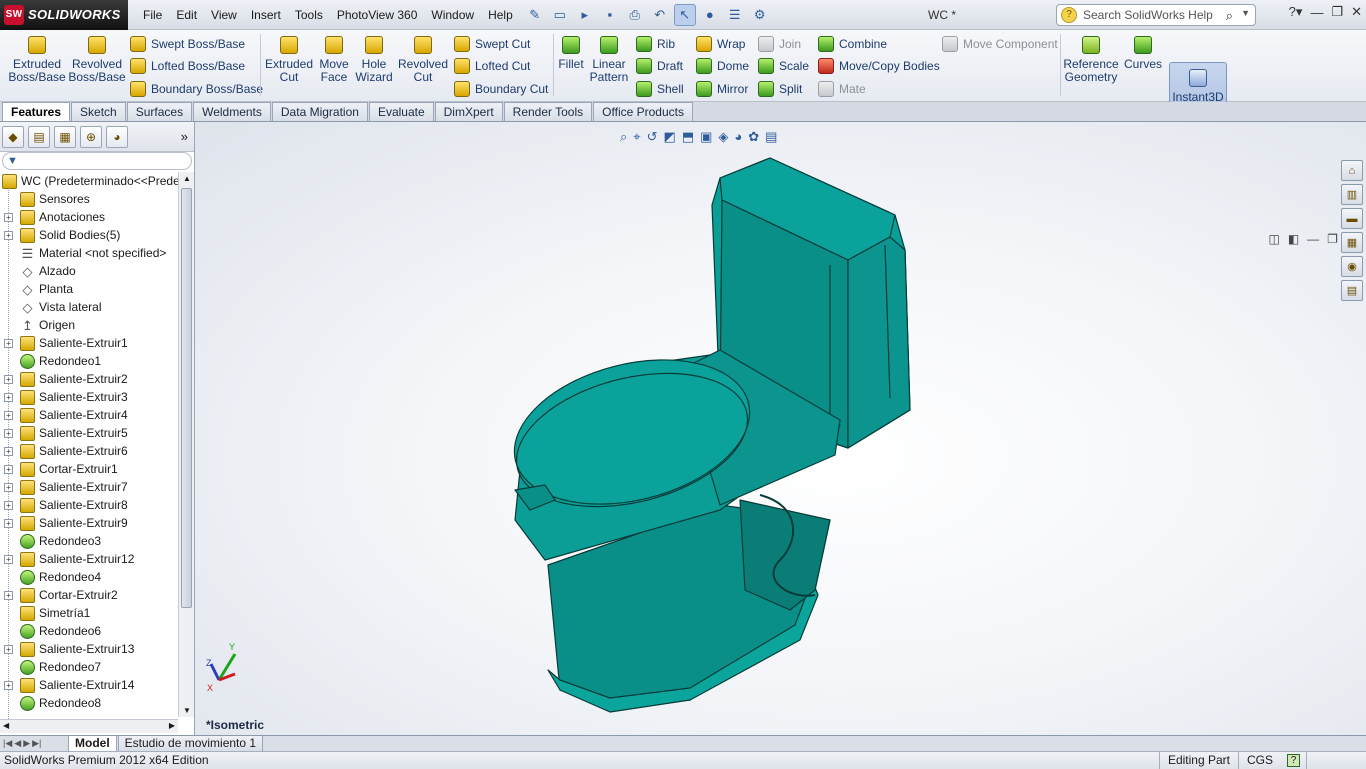  I want to click on viewport-split-icon: ◧, so click(1293, 239).